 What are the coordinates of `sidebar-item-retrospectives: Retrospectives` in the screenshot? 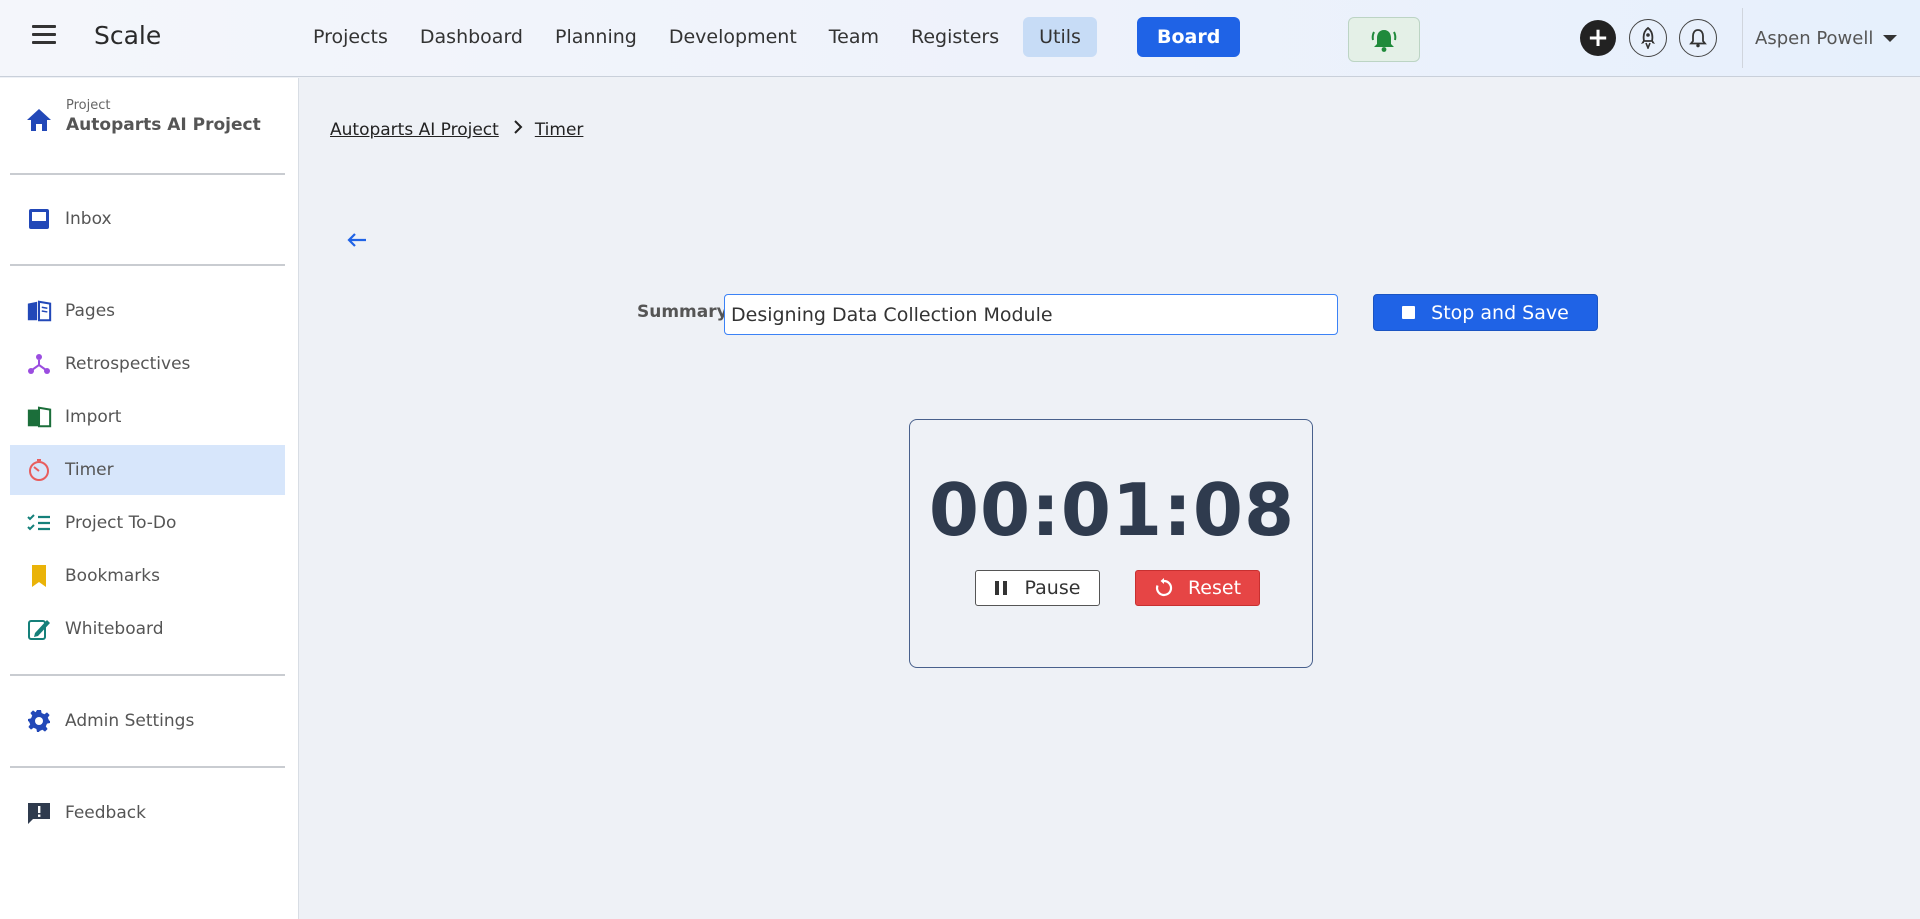 It's located at (147, 364).